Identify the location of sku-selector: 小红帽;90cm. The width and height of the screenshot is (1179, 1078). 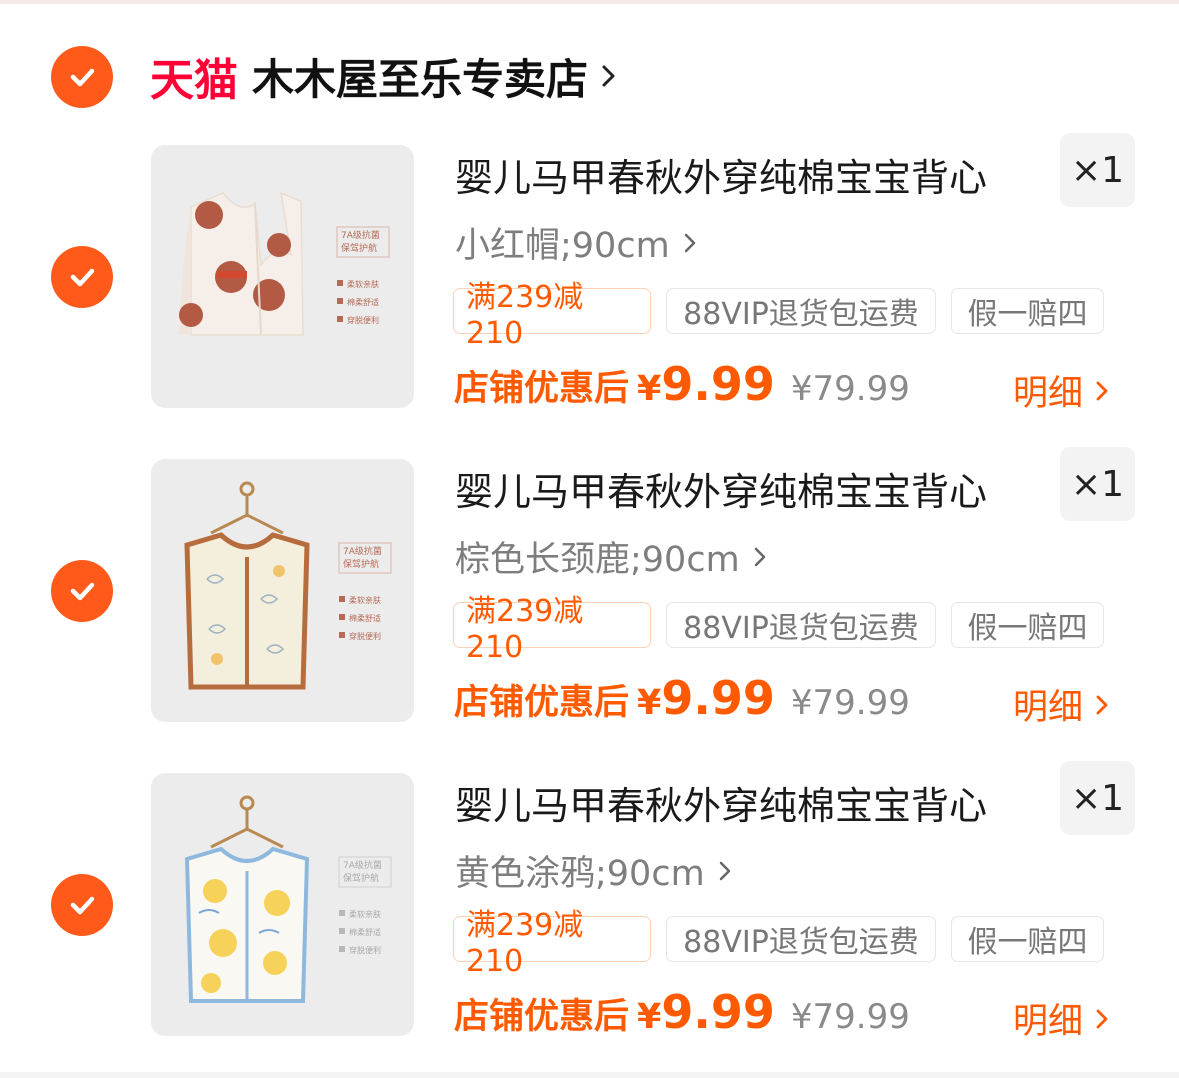
(576, 242).